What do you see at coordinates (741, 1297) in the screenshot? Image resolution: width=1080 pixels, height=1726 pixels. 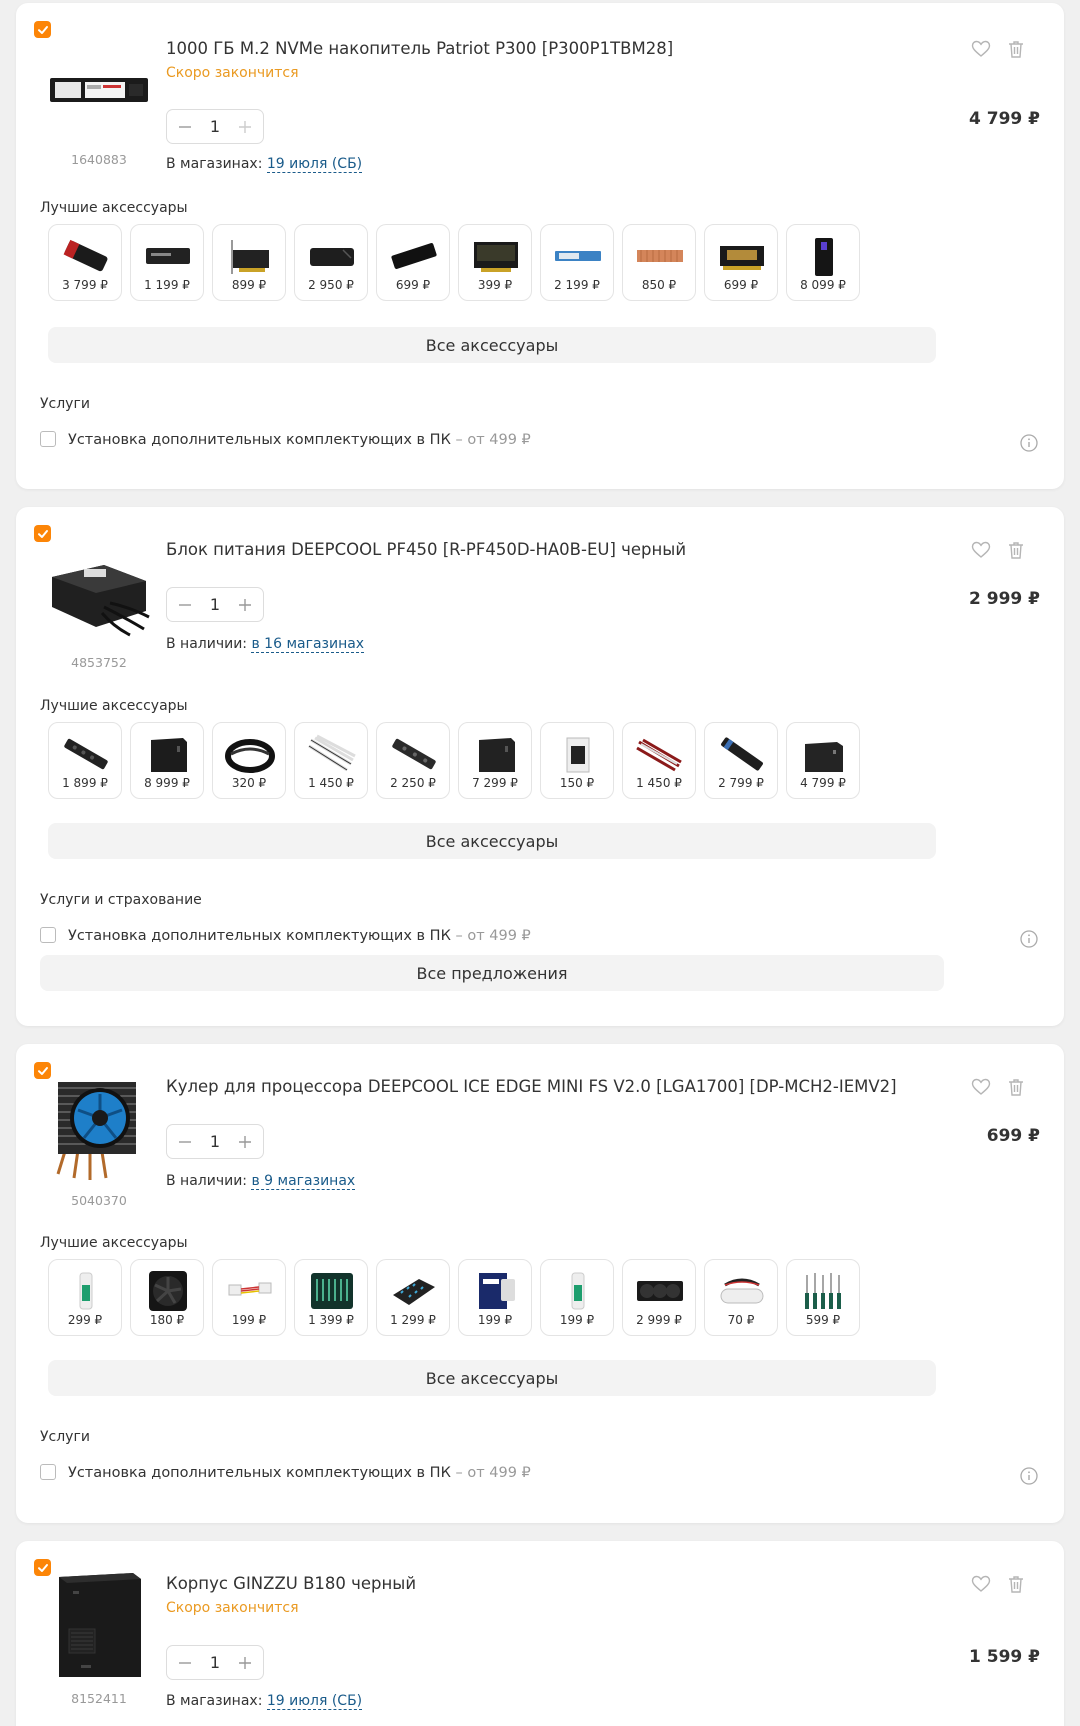 I see `accessory-card: 70 ₽` at bounding box center [741, 1297].